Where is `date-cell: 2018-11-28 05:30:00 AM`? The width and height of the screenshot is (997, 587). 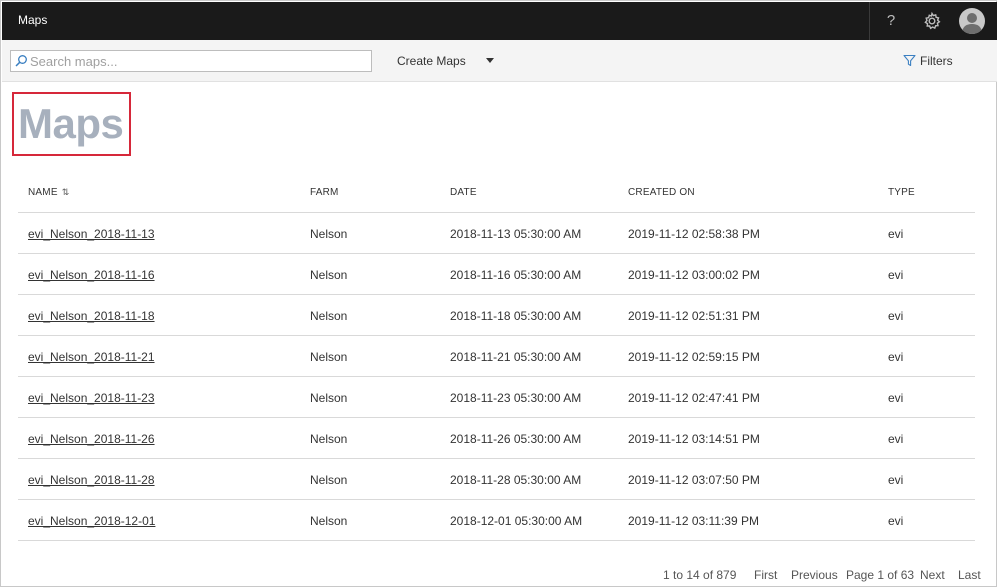 date-cell: 2018-11-28 05:30:00 AM is located at coordinates (516, 480).